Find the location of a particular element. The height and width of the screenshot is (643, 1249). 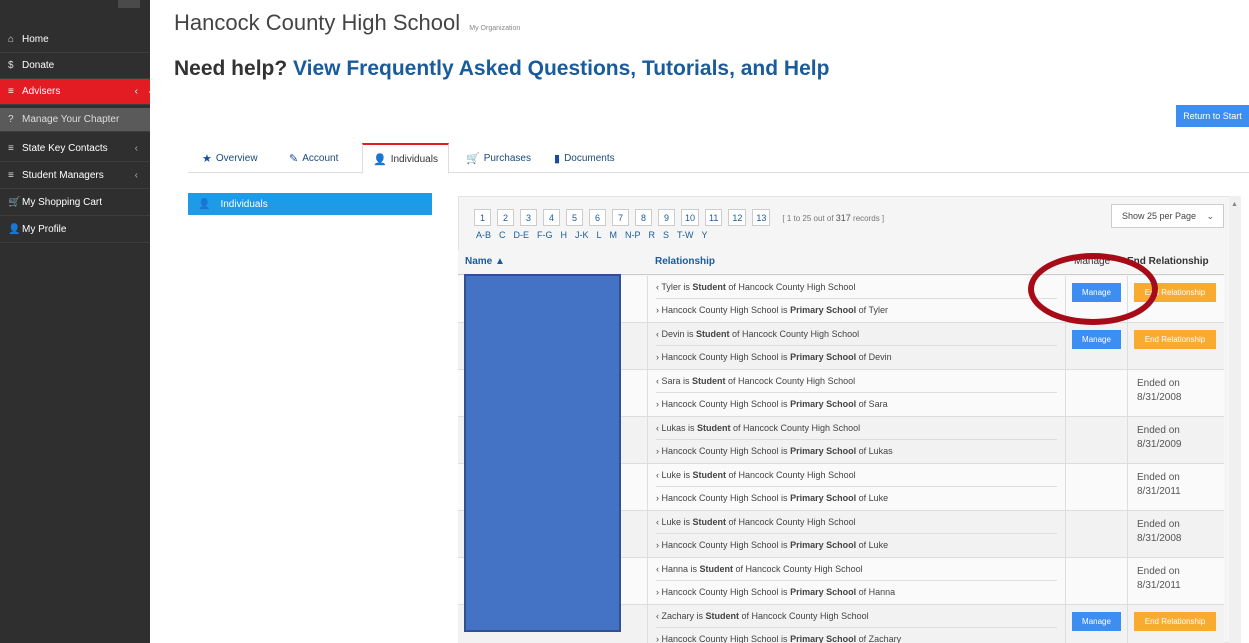

annotation-circle is located at coordinates (1093, 289).